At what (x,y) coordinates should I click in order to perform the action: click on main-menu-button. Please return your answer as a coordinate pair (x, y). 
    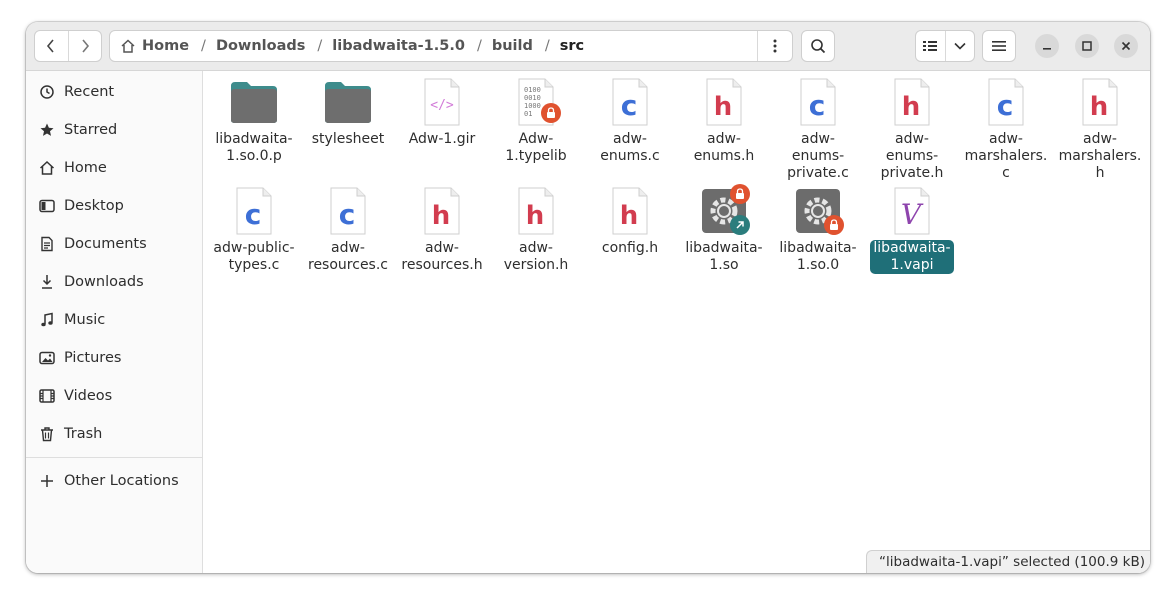
    Looking at the image, I should click on (999, 46).